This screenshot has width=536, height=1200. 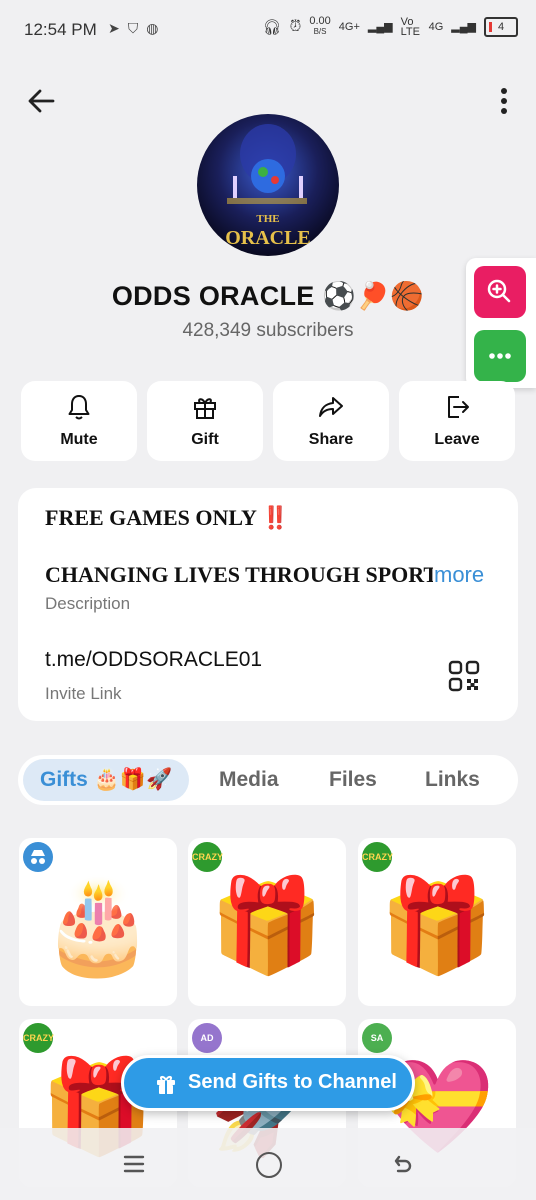 I want to click on back-arrow-icon, so click(x=41, y=101).